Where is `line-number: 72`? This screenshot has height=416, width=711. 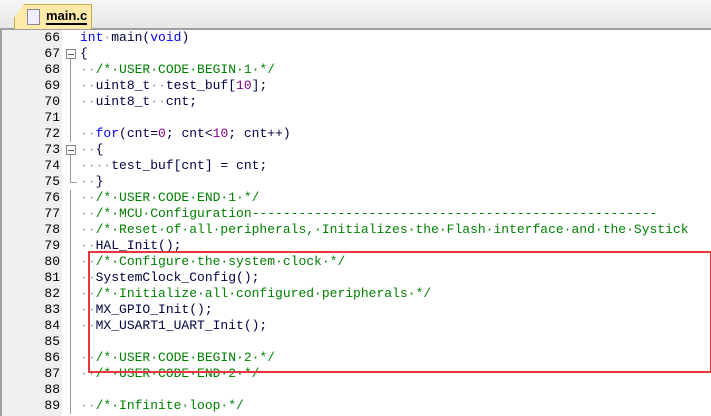
line-number: 72 is located at coordinates (52, 133).